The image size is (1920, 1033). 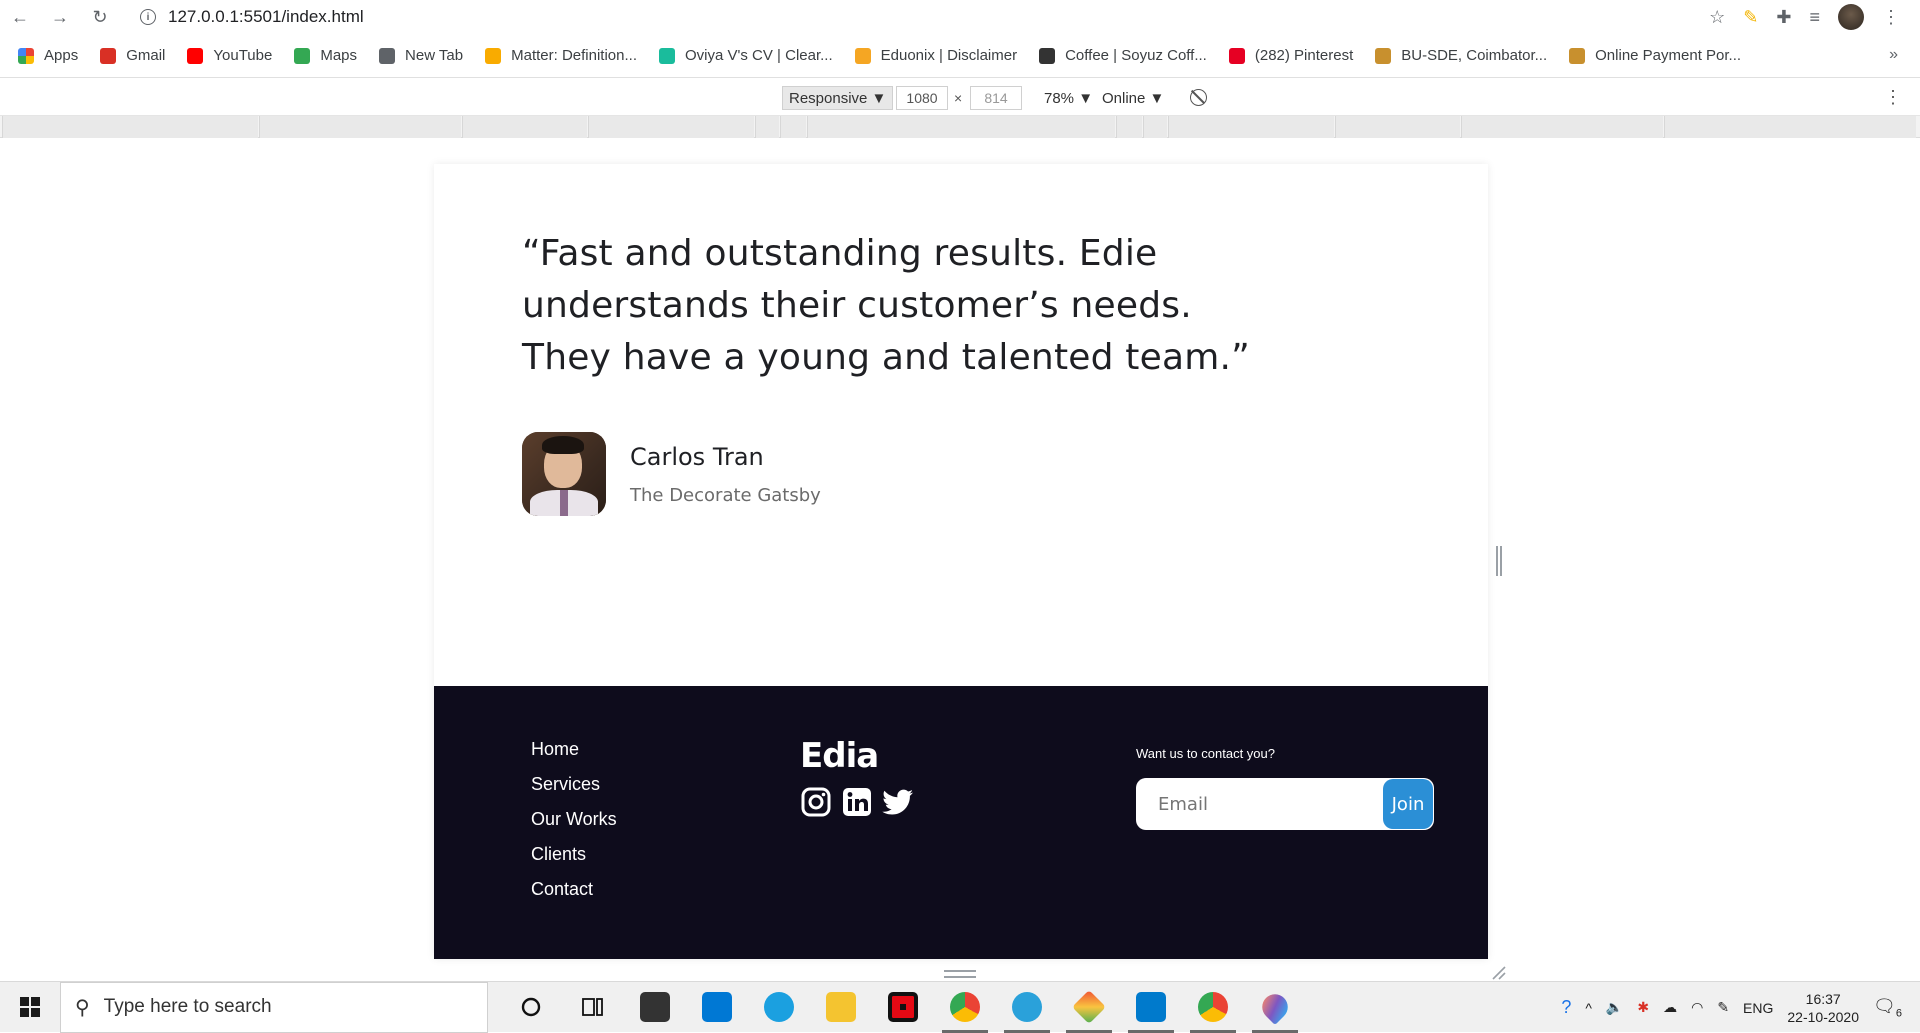 I want to click on footer-link-contact: Contact, so click(x=574, y=895).